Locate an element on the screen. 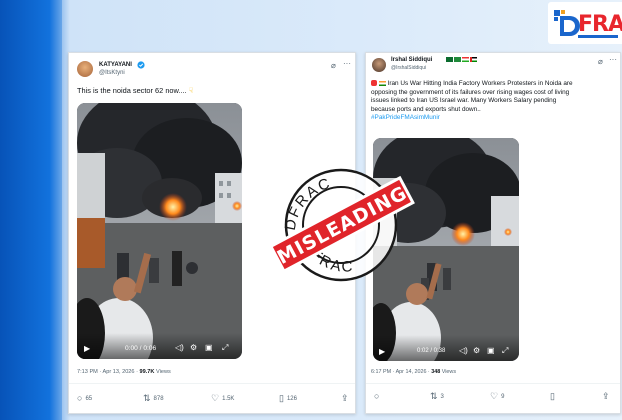 The width and height of the screenshot is (622, 420). author-name: KATYAYANI is located at coordinates (115, 65).